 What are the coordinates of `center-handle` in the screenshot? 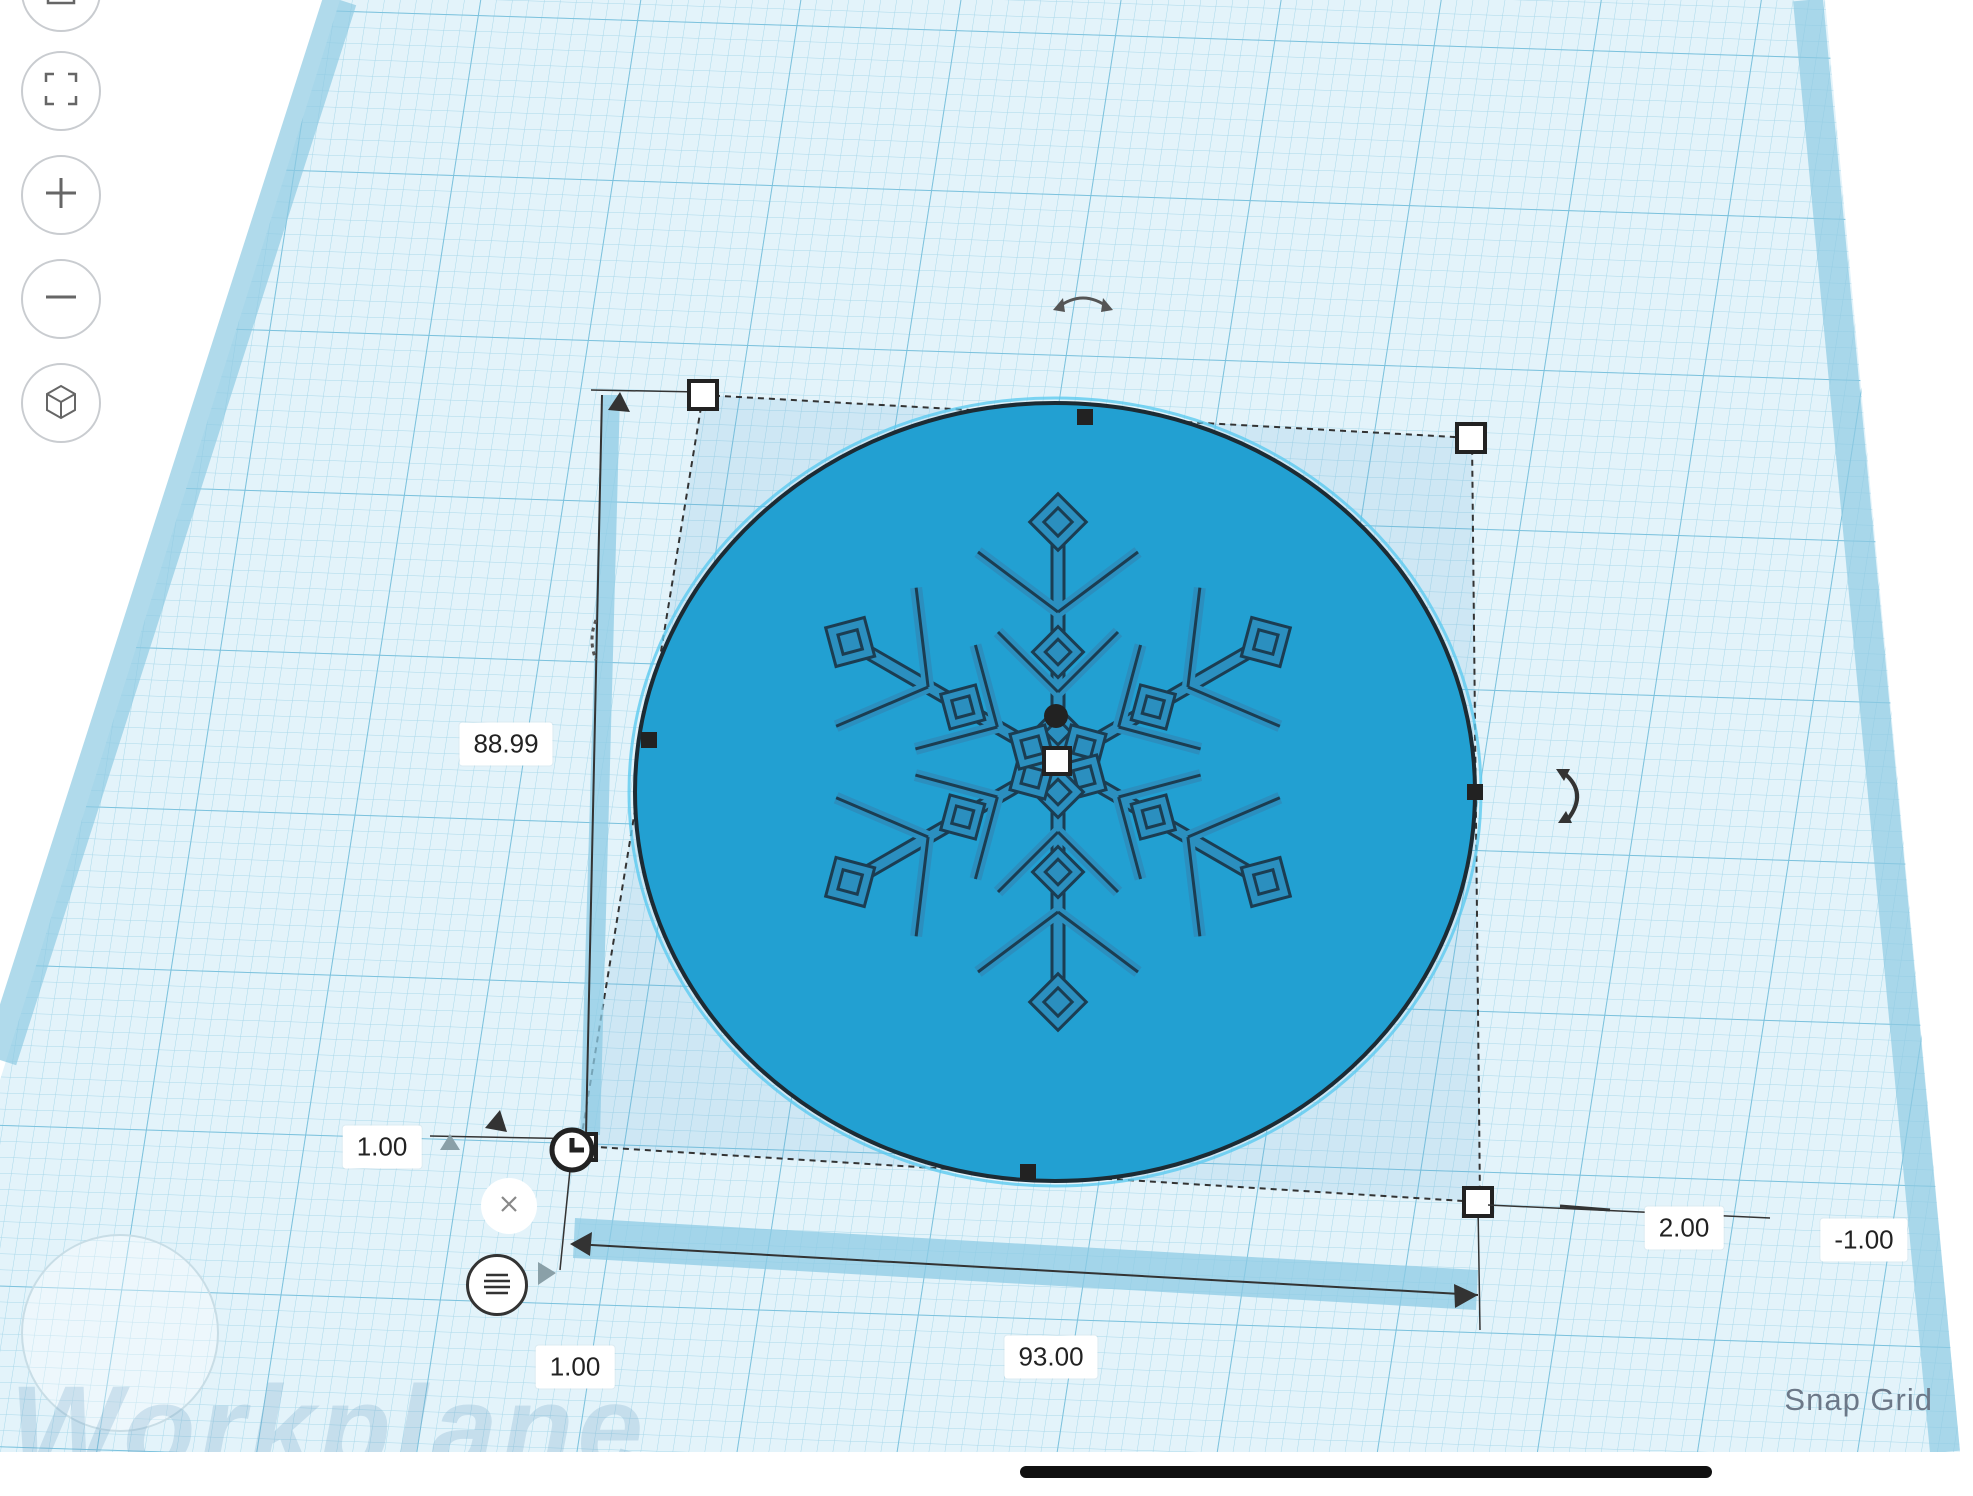 It's located at (1057, 761).